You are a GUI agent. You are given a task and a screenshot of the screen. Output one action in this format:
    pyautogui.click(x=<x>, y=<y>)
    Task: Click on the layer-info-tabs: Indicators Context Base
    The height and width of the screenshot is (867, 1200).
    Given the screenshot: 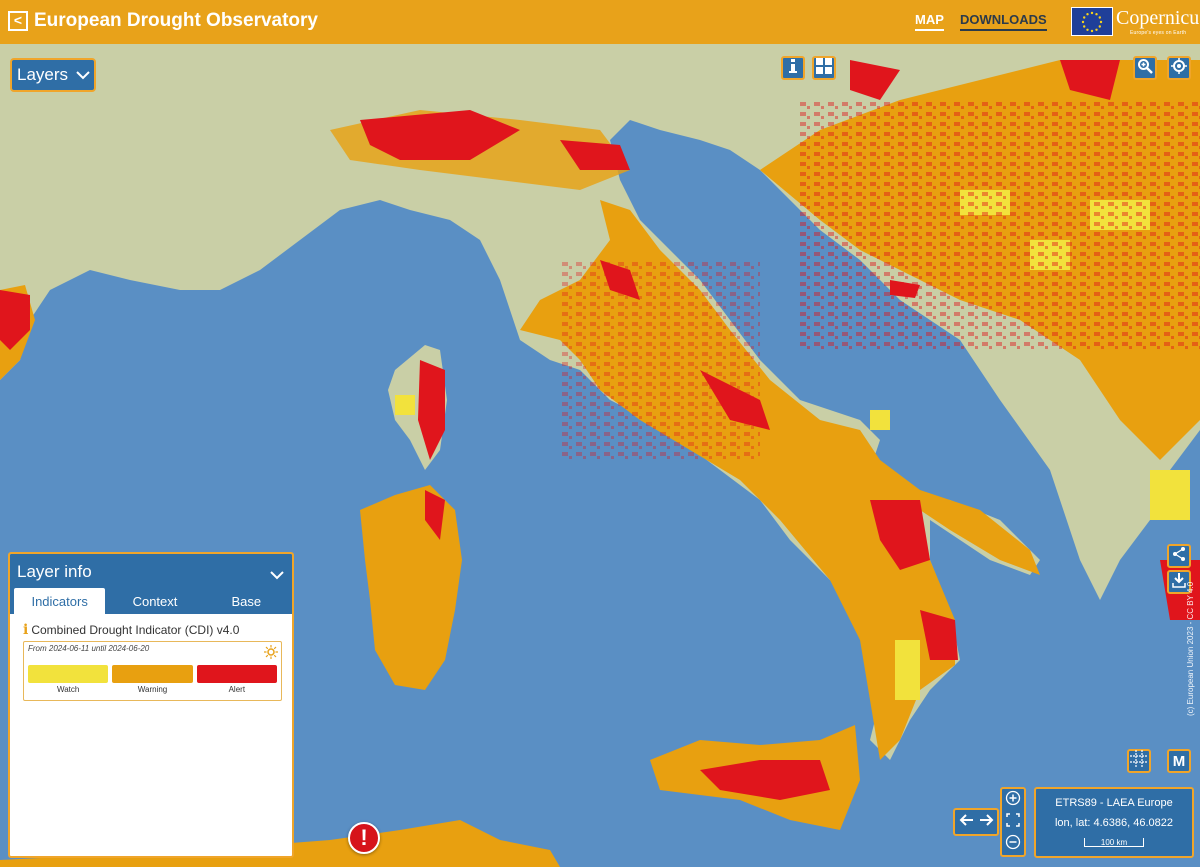 What is the action you would take?
    pyautogui.click(x=151, y=601)
    